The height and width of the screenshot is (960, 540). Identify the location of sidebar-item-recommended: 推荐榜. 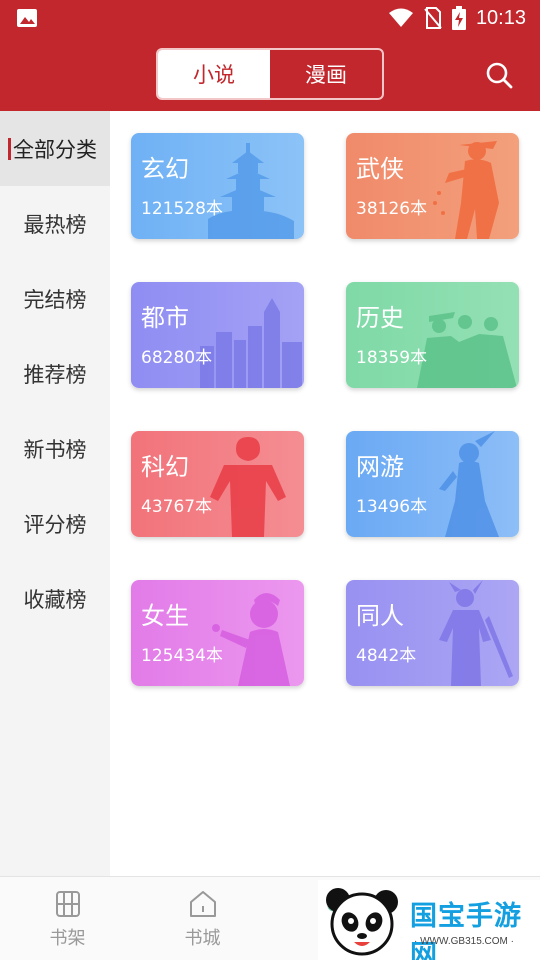
(55, 373).